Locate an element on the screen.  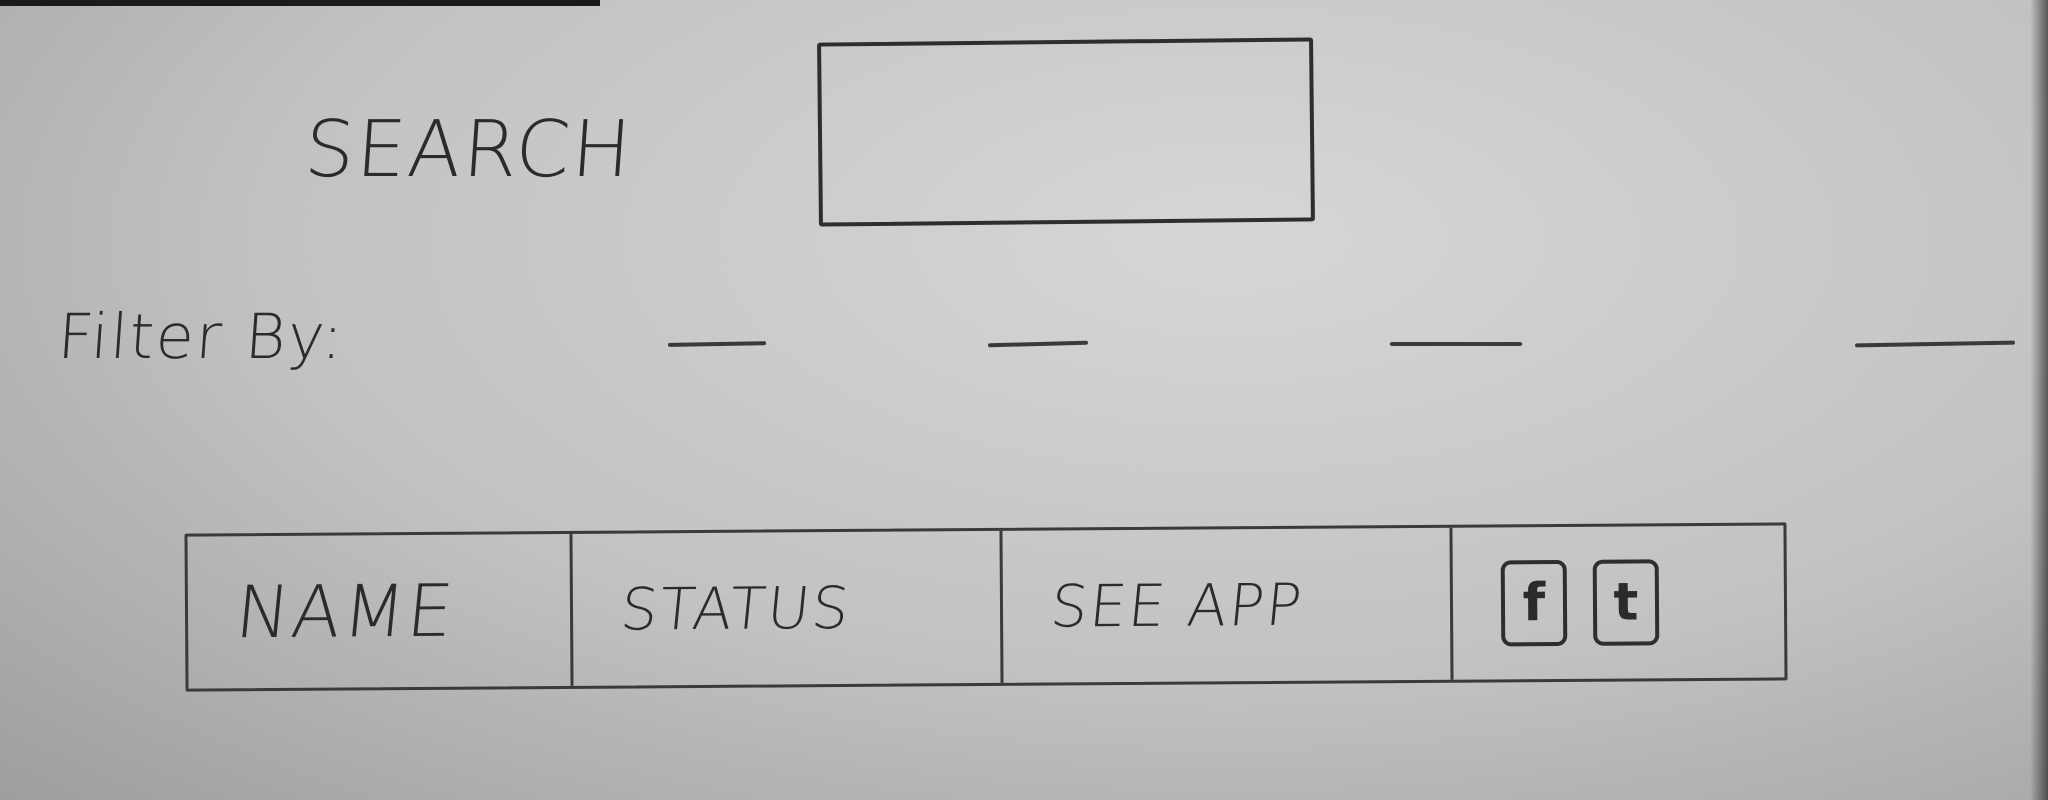
column-see-app: SEE APP is located at coordinates (1228, 605).